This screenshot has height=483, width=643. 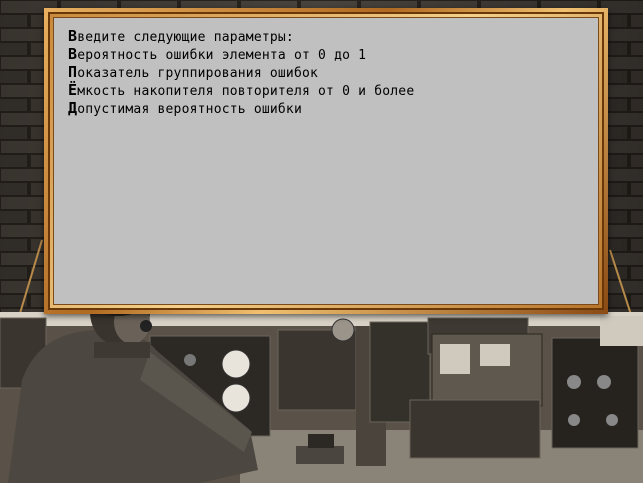 What do you see at coordinates (181, 36) in the screenshot?
I see `prompt-header: Введите следующие параметры:` at bounding box center [181, 36].